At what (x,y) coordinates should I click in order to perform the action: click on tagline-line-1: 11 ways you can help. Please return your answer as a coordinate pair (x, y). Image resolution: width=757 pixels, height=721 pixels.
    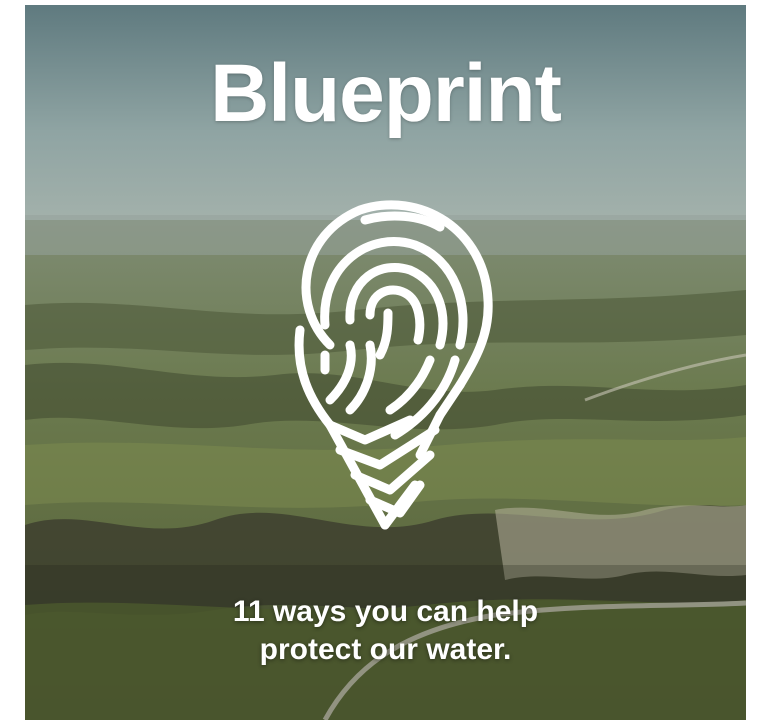
    Looking at the image, I should click on (385, 611).